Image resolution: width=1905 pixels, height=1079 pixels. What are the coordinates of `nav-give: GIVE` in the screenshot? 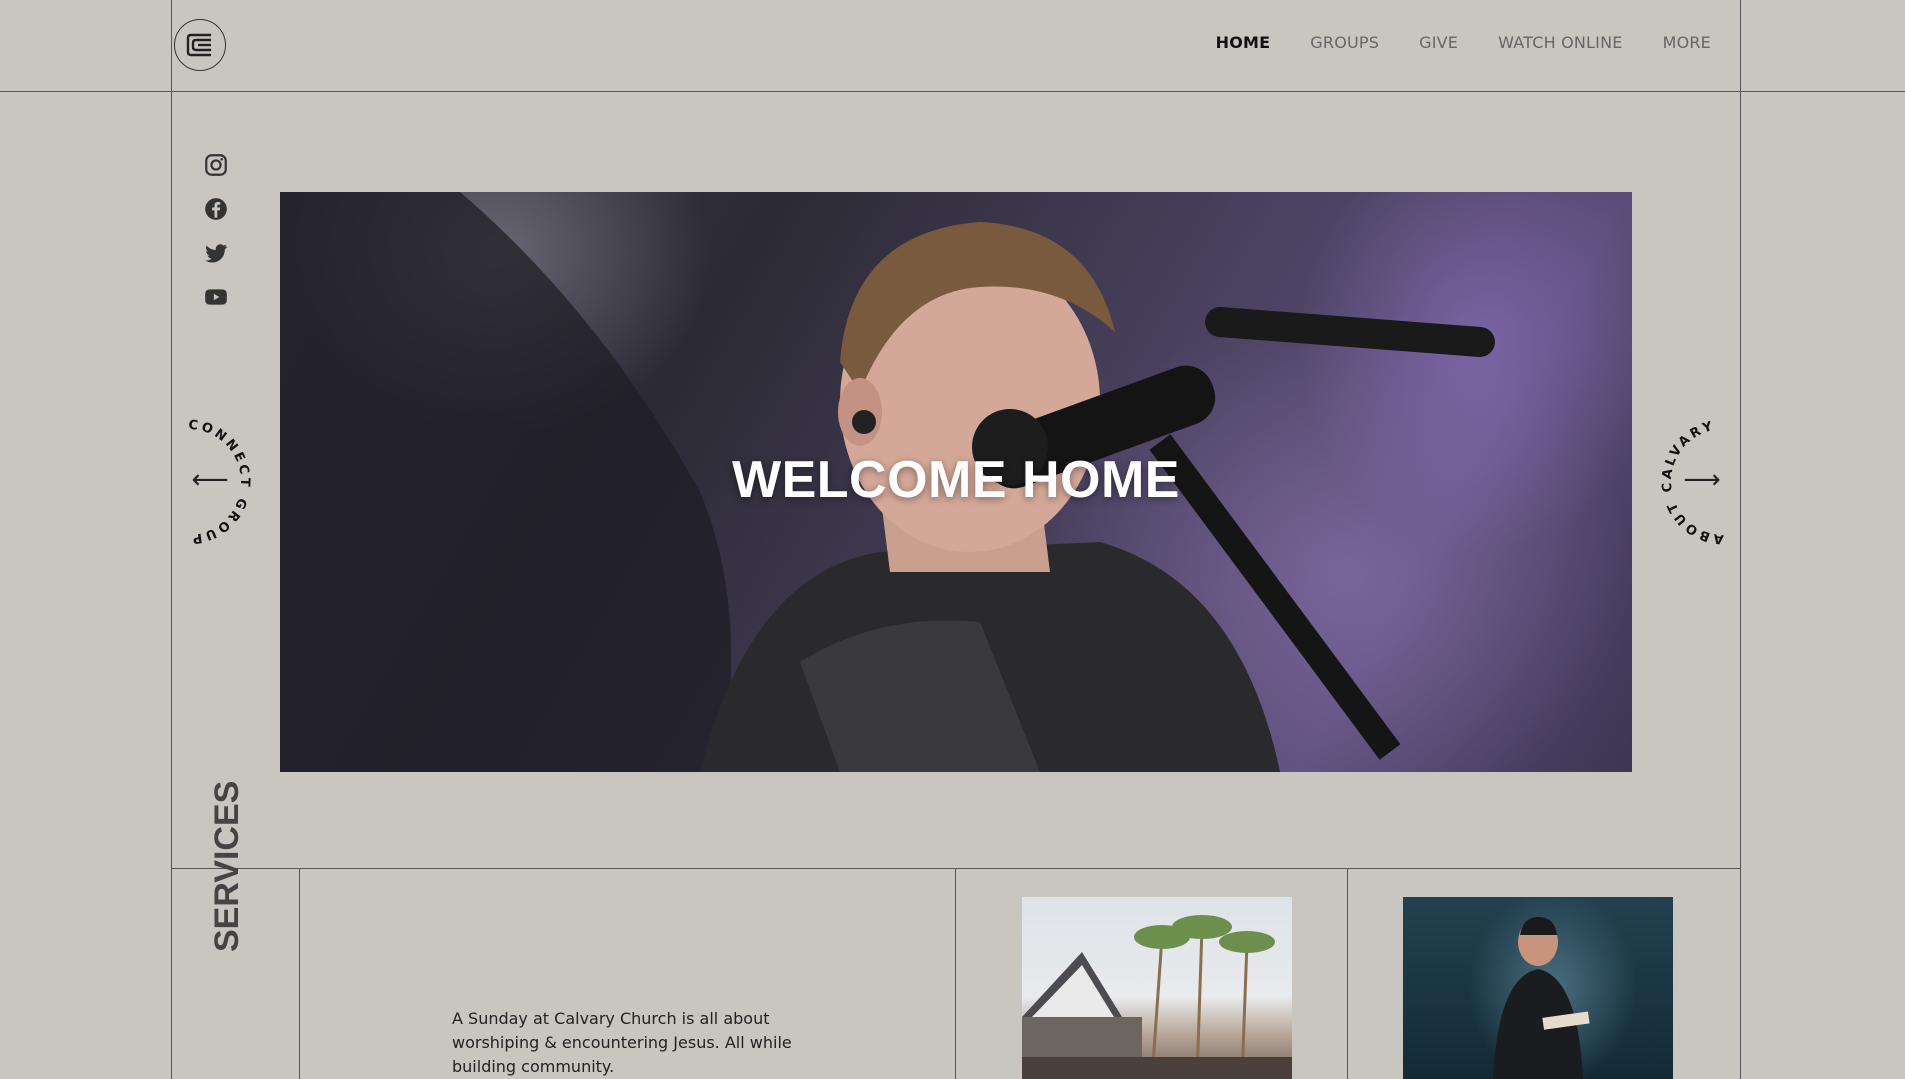 It's located at (1438, 42).